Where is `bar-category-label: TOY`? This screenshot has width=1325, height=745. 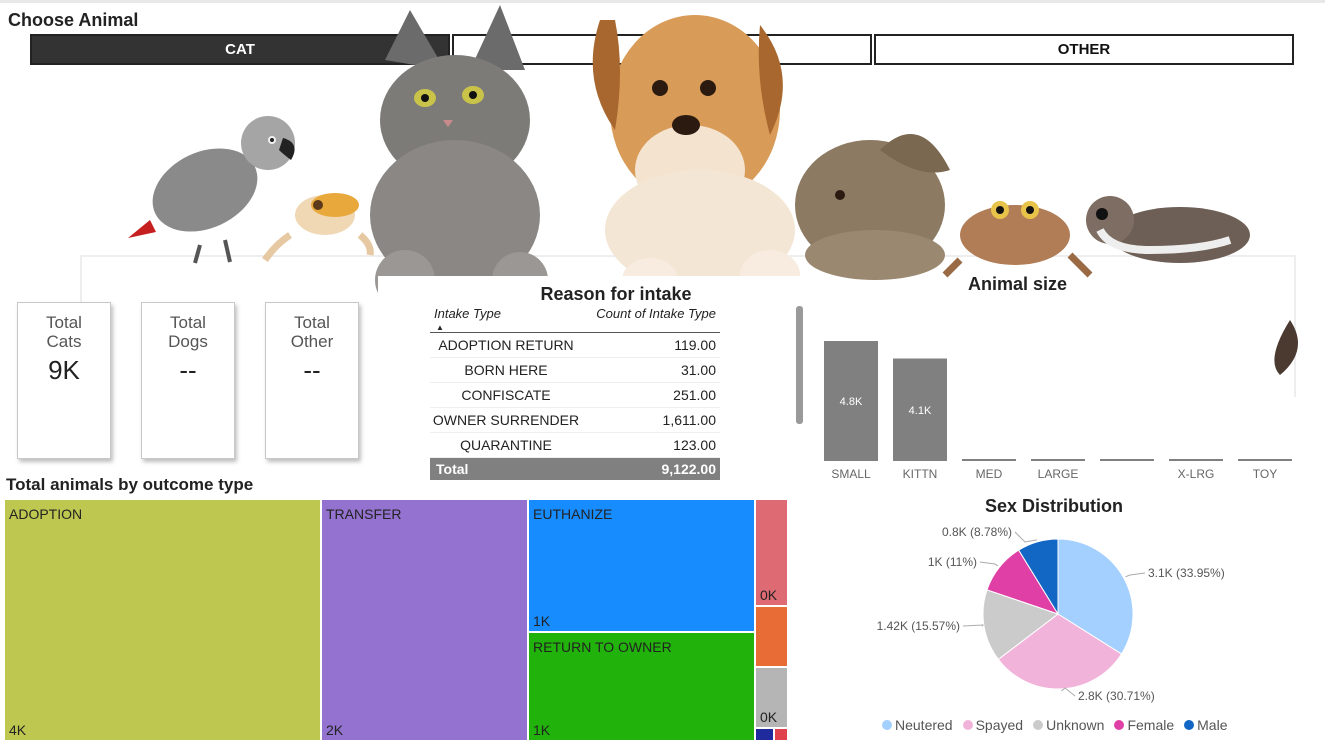
bar-category-label: TOY is located at coordinates (1265, 474).